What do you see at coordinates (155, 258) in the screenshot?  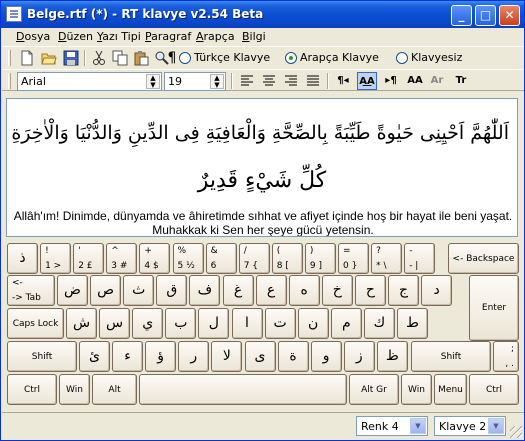 I see `key-number-4: +4 $` at bounding box center [155, 258].